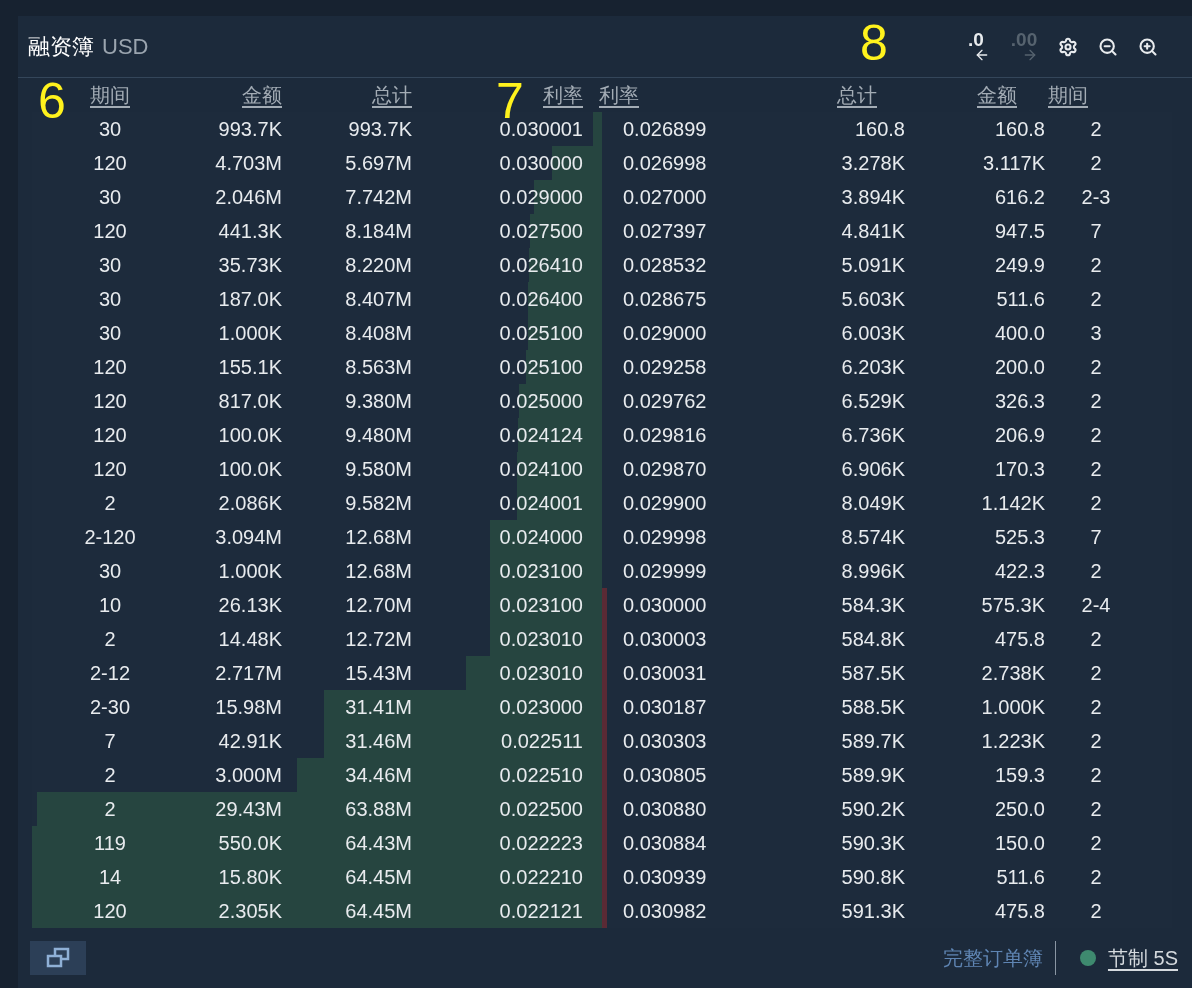 The width and height of the screenshot is (1192, 988). What do you see at coordinates (52, 101) in the screenshot?
I see `annotation-number: 6` at bounding box center [52, 101].